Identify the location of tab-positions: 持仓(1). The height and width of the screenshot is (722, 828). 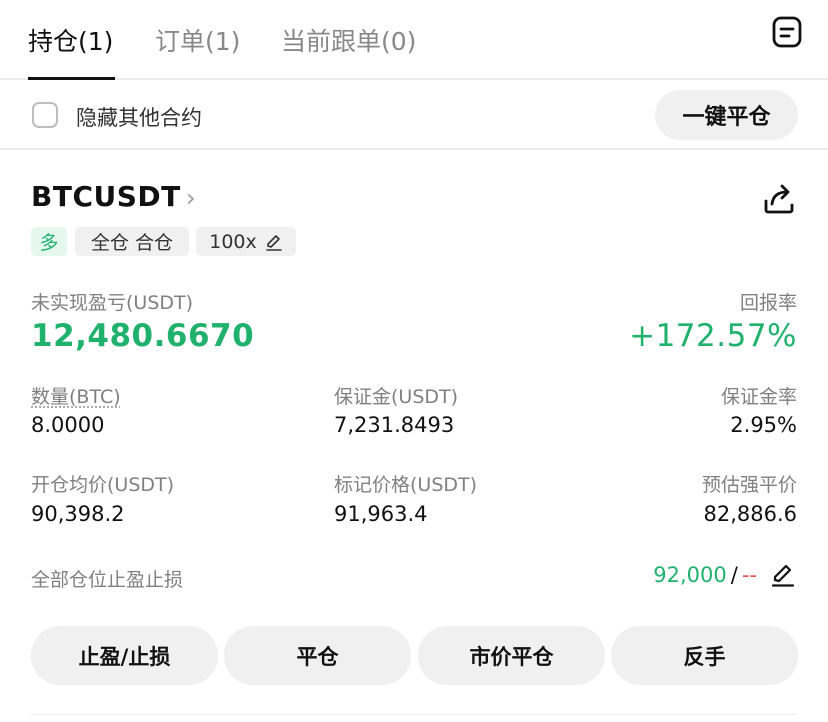
(70, 40).